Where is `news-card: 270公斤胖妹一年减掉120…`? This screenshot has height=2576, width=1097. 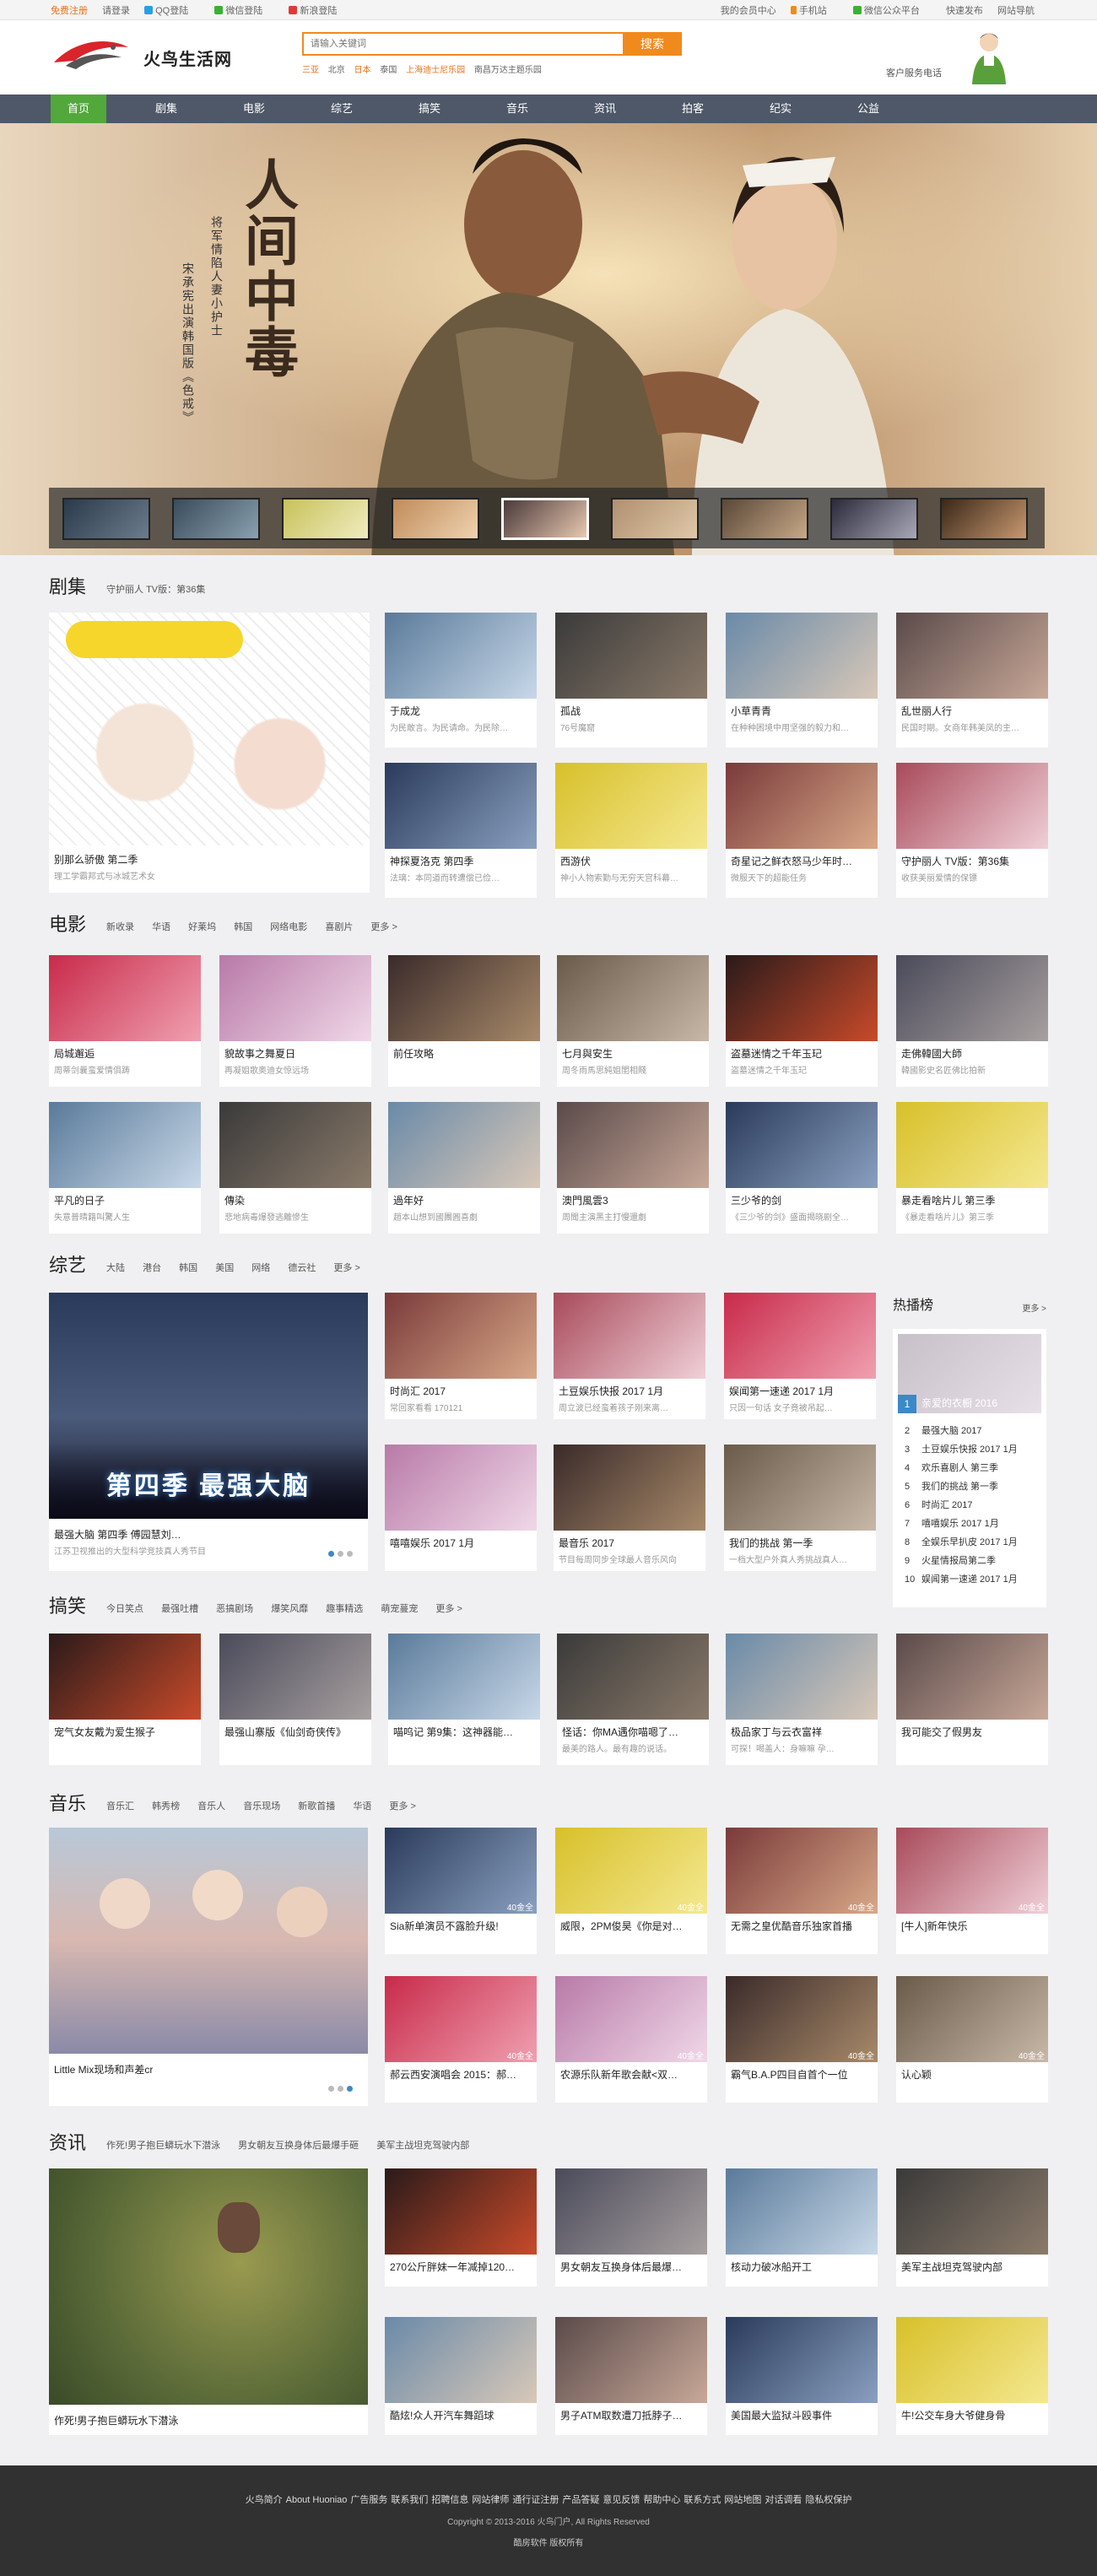
news-card: 270公斤胖妹一年减掉120… is located at coordinates (461, 2227).